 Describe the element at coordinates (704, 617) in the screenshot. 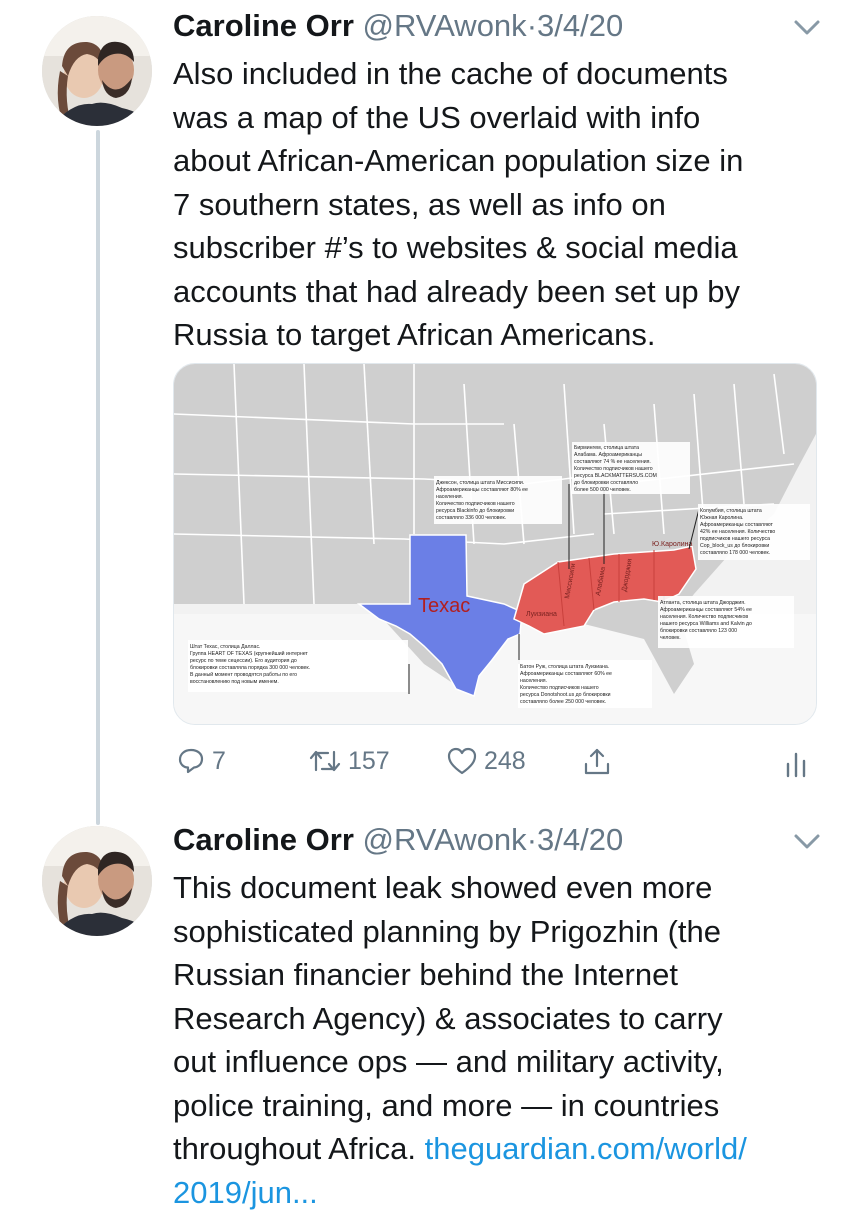

I see `svg-text:населения. Количество подписчи: населения. Количество подписчиков` at that location.